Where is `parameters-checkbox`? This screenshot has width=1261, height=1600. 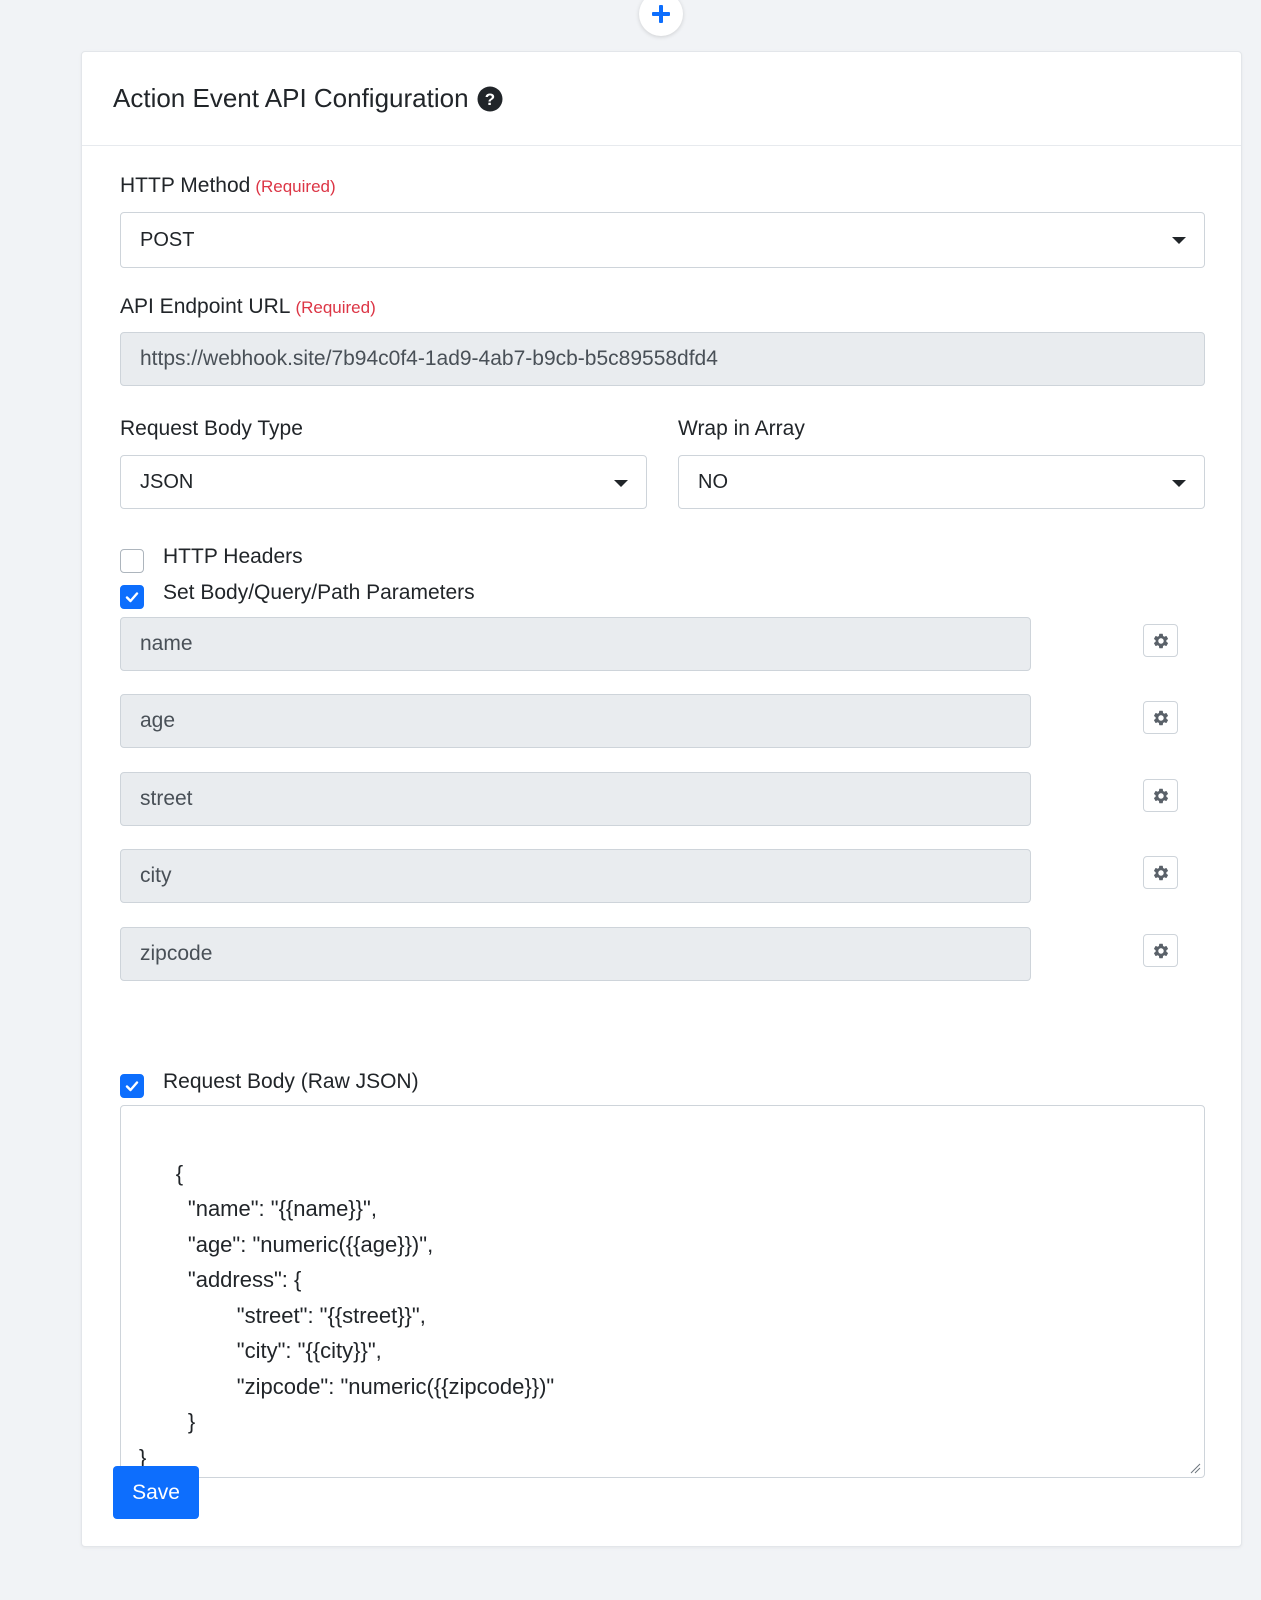
parameters-checkbox is located at coordinates (132, 597).